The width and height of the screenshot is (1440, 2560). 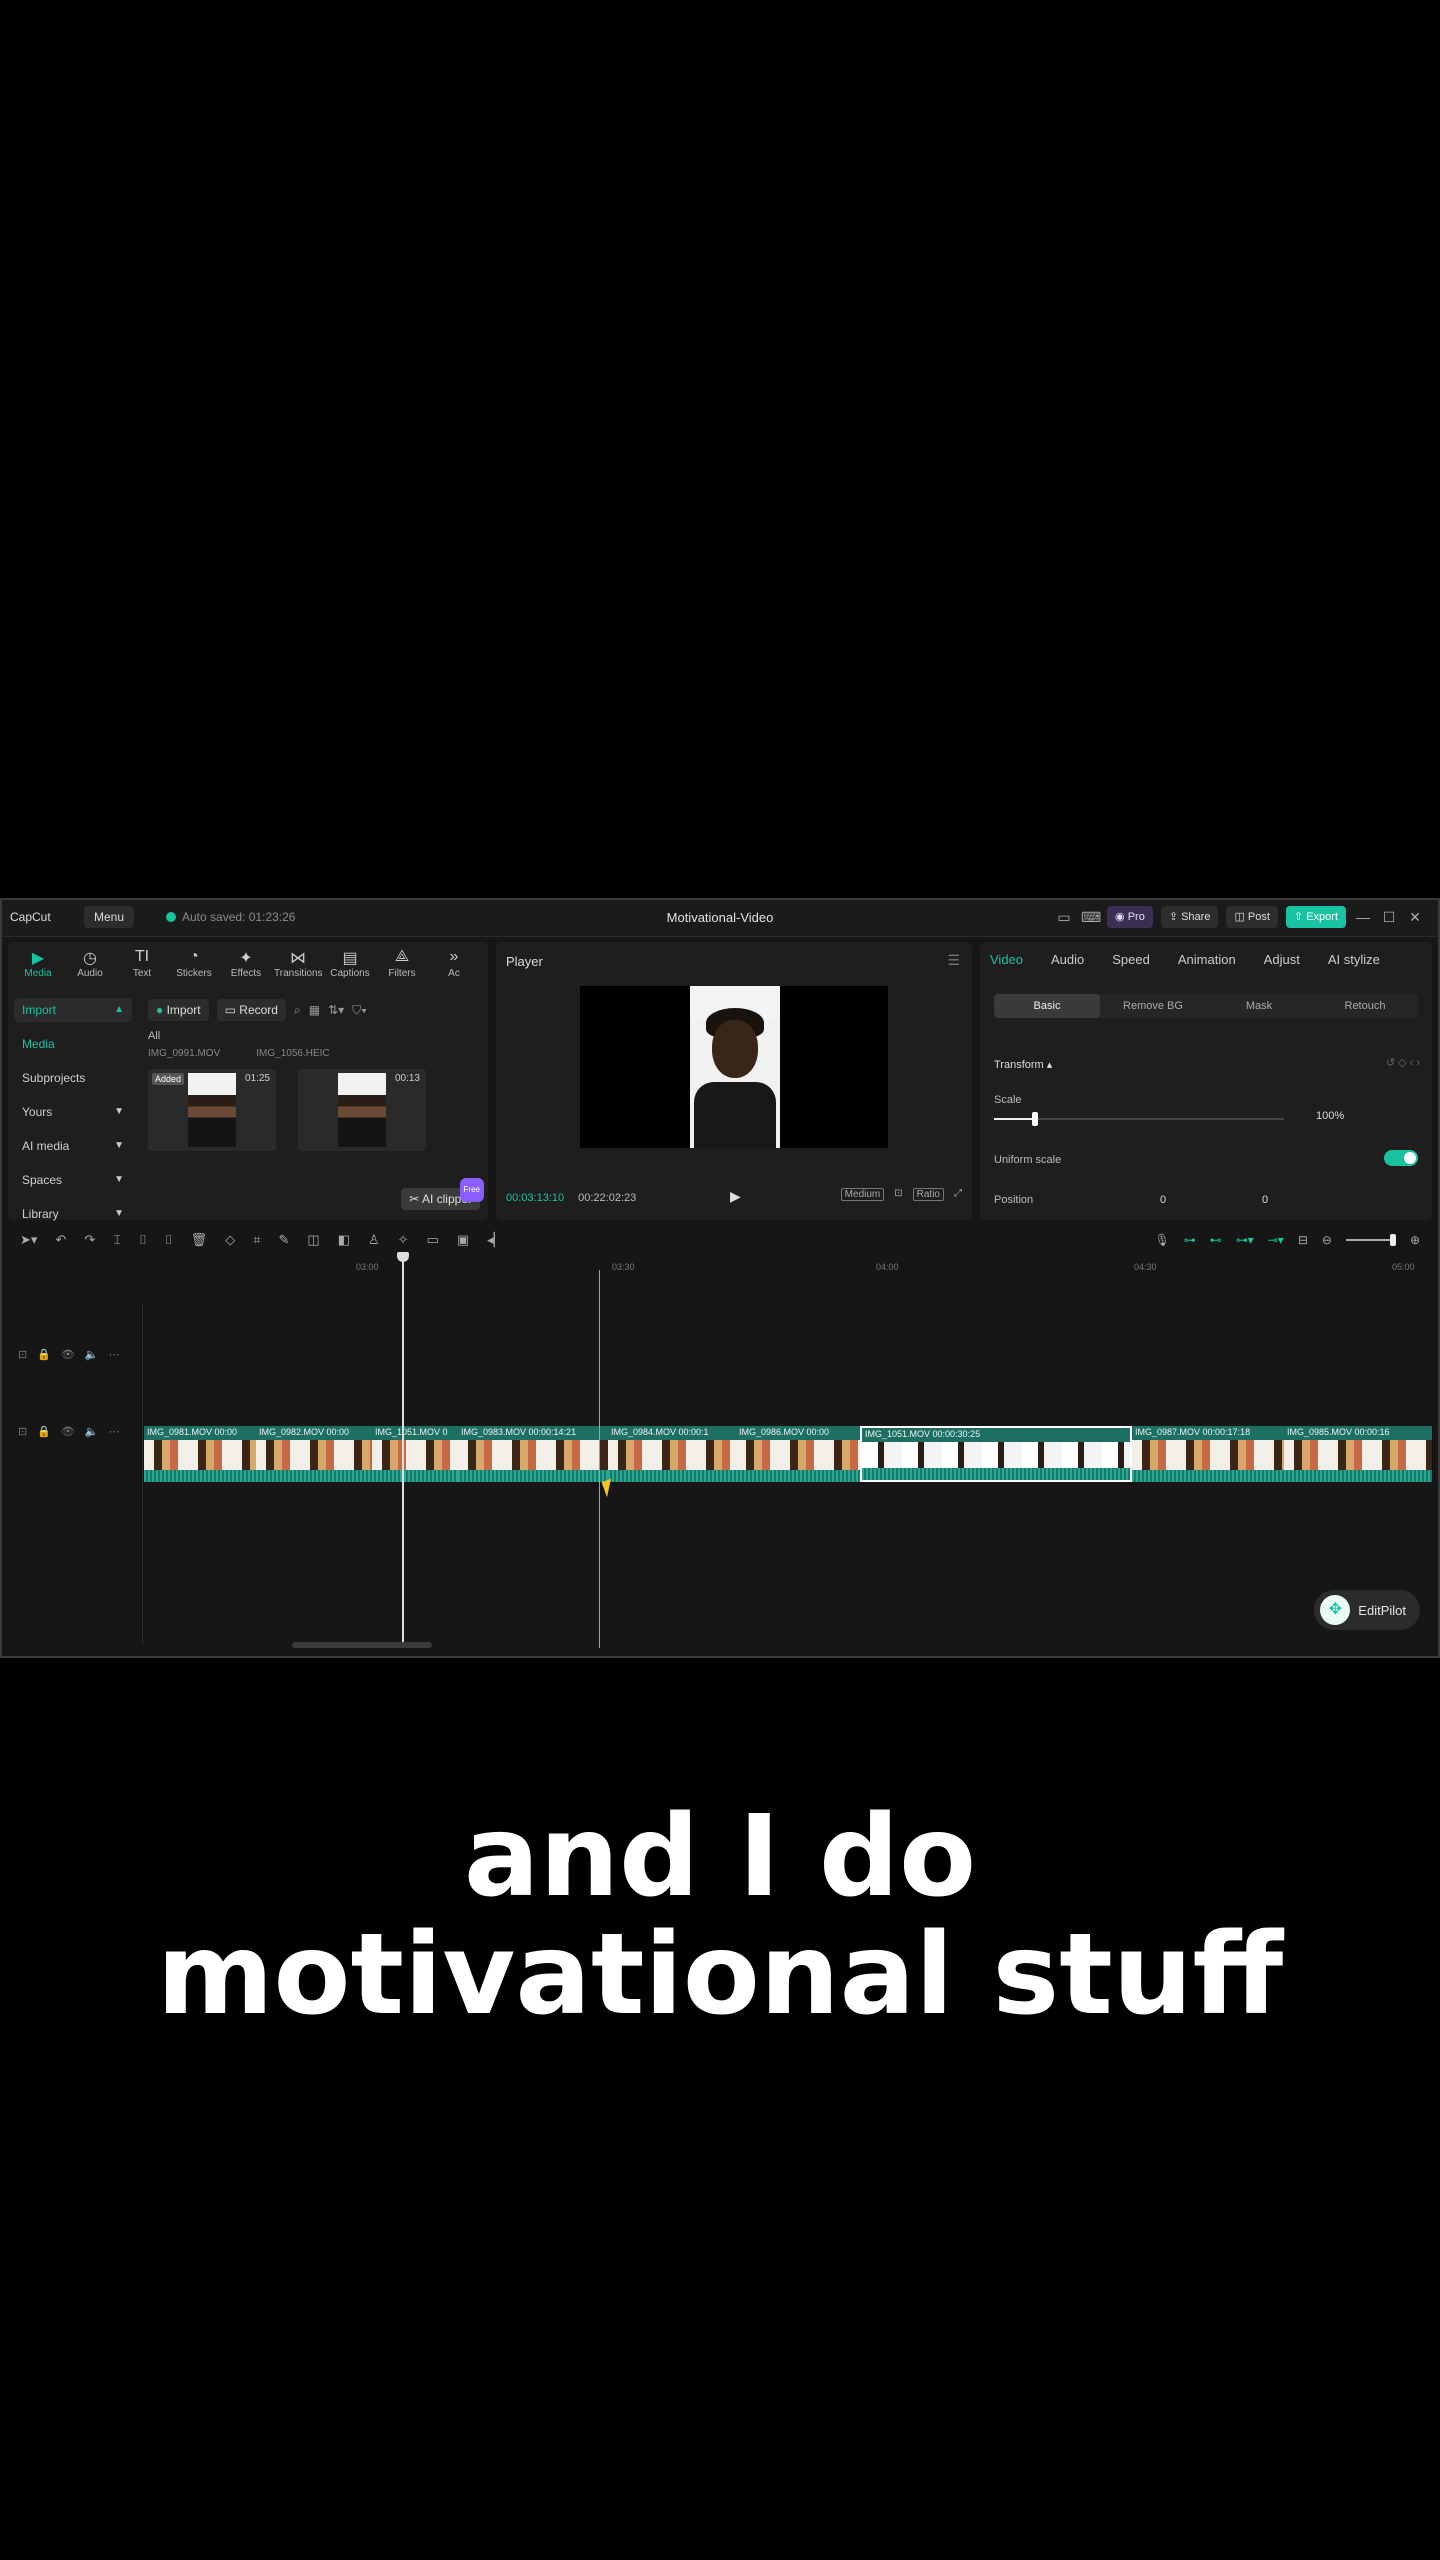 I want to click on sidebar-item-spaces: Spaces ▼, so click(x=73, y=1180).